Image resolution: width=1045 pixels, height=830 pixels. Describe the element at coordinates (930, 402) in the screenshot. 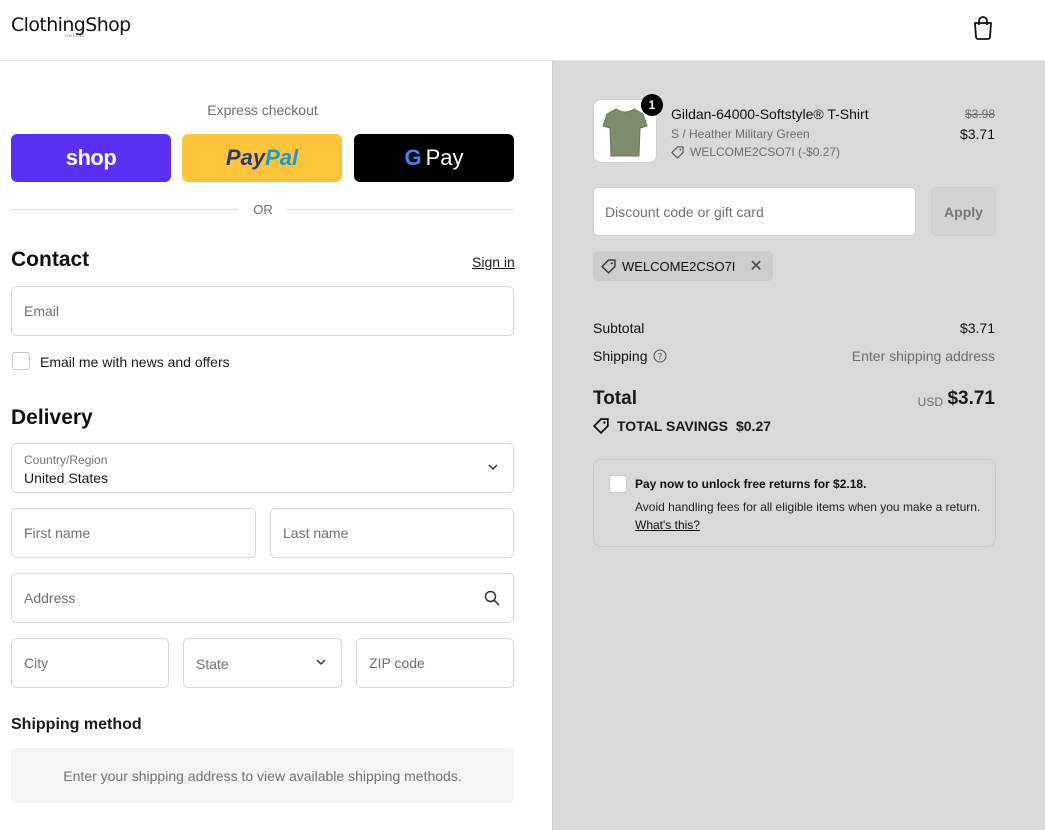

I see `total-currency: USD` at that location.